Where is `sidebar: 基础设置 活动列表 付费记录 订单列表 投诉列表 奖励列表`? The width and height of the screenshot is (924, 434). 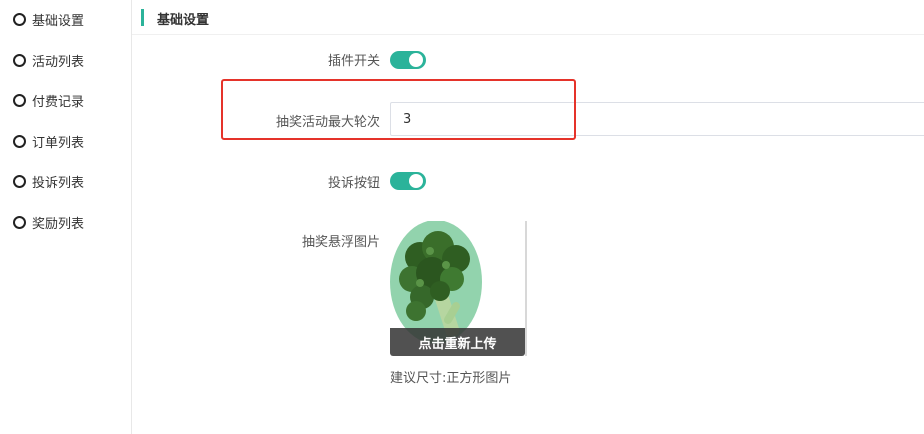
sidebar: 基础设置 活动列表 付费记录 订单列表 投诉列表 奖励列表 is located at coordinates (66, 217).